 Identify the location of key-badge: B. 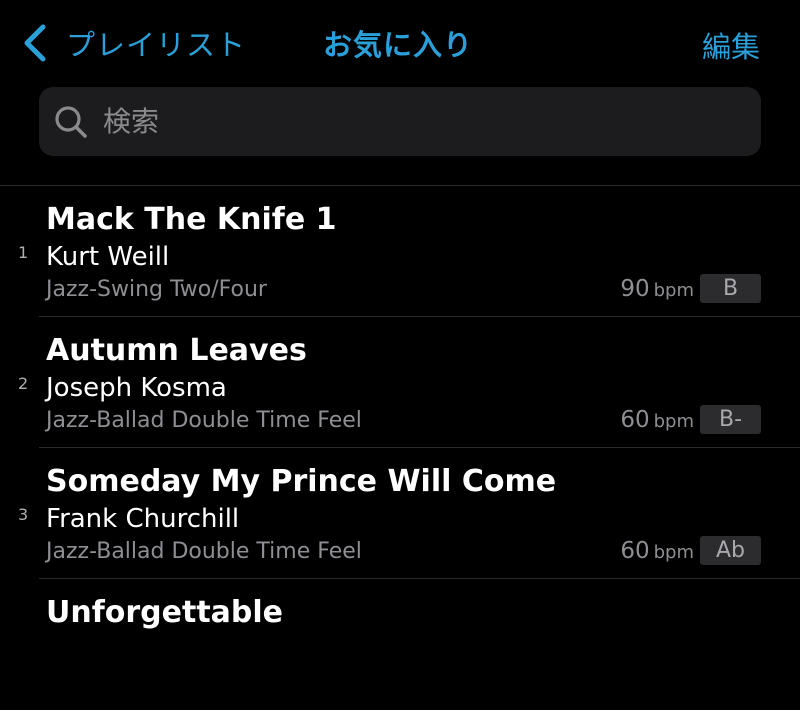
(730, 288).